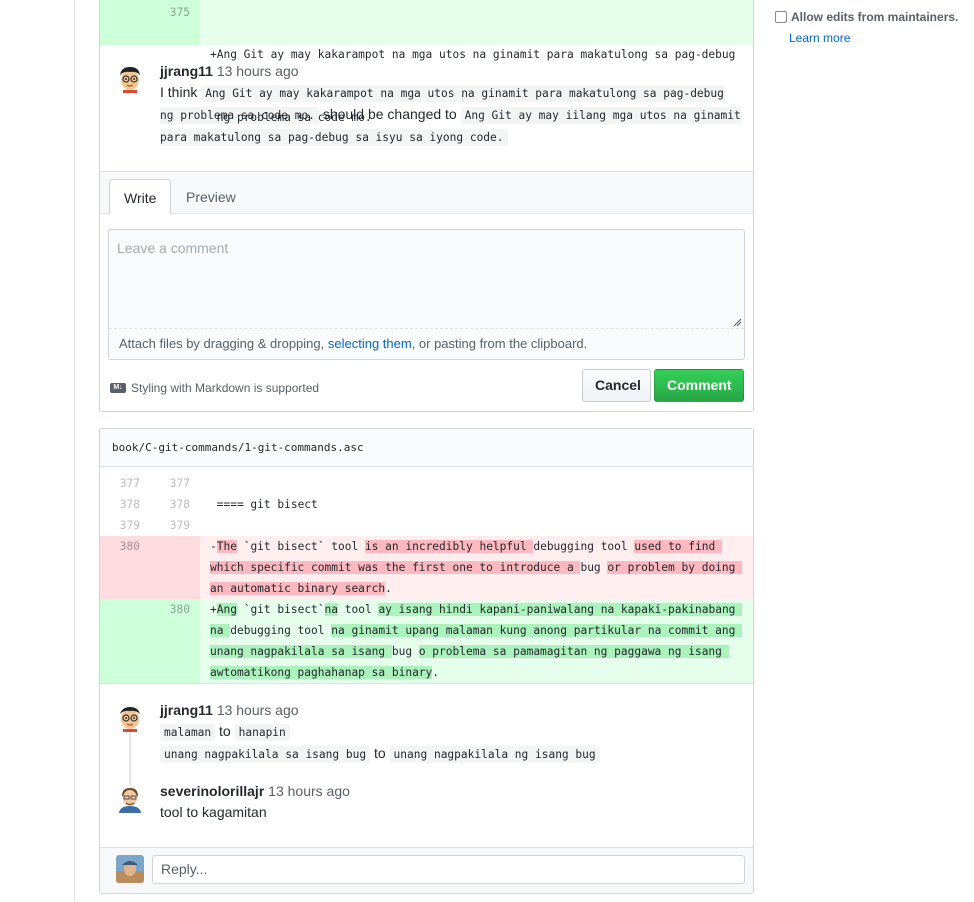 Image resolution: width=974 pixels, height=902 pixels. What do you see at coordinates (426, 504) in the screenshot?
I see `diff-context-line: 378 378 ==== git bisect` at bounding box center [426, 504].